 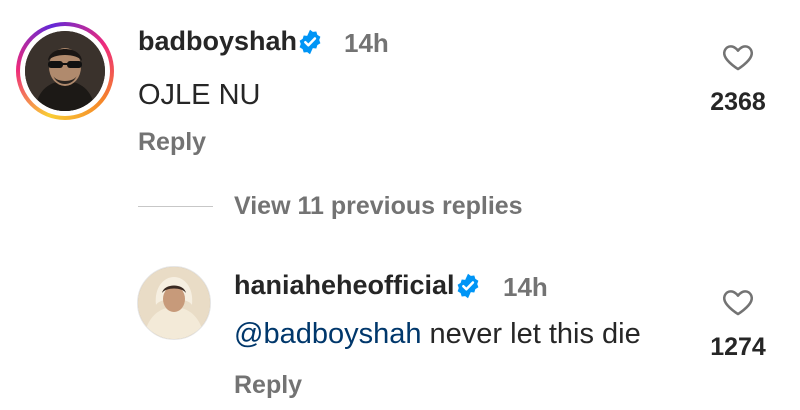 I want to click on reply-username: haniaheheofficial, so click(x=344, y=285).